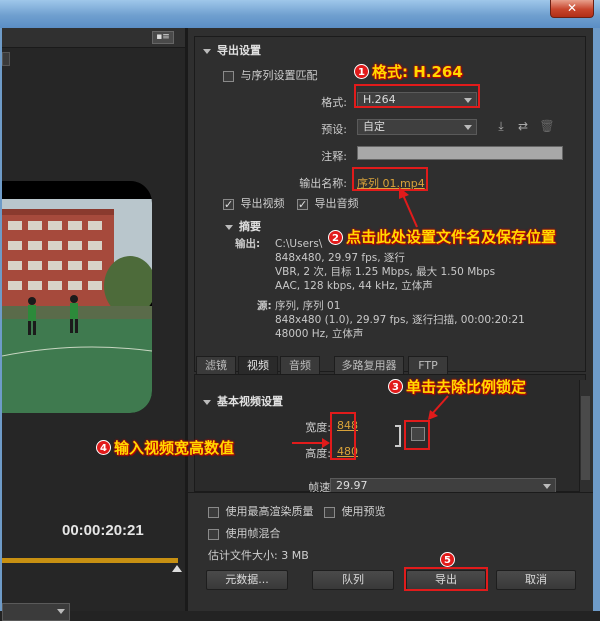  Describe the element at coordinates (446, 579) in the screenshot. I see `annotation-box-export` at that location.